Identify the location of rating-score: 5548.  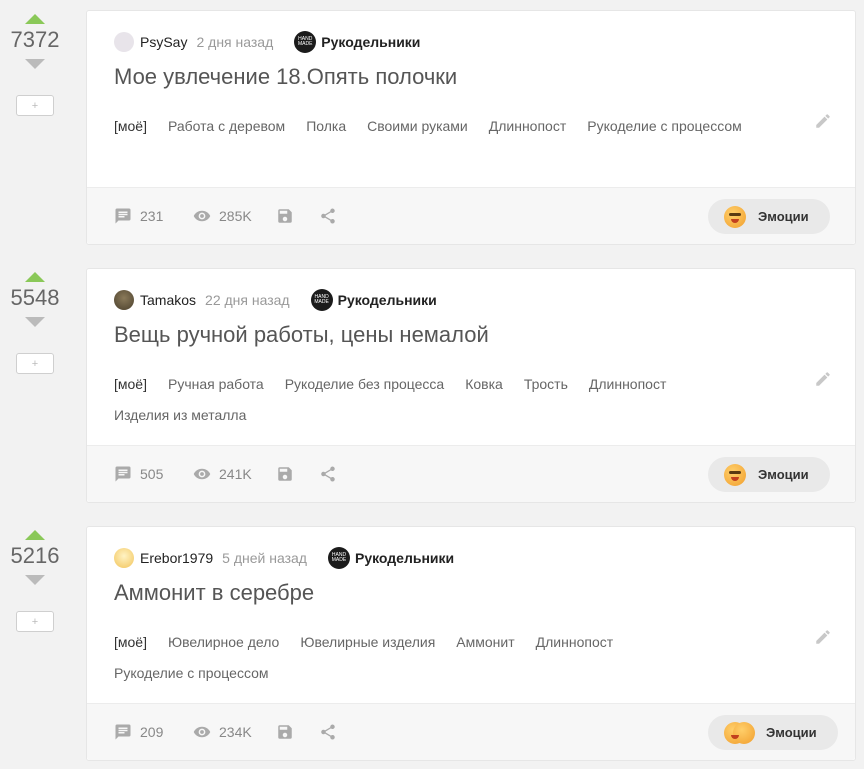
(35, 297).